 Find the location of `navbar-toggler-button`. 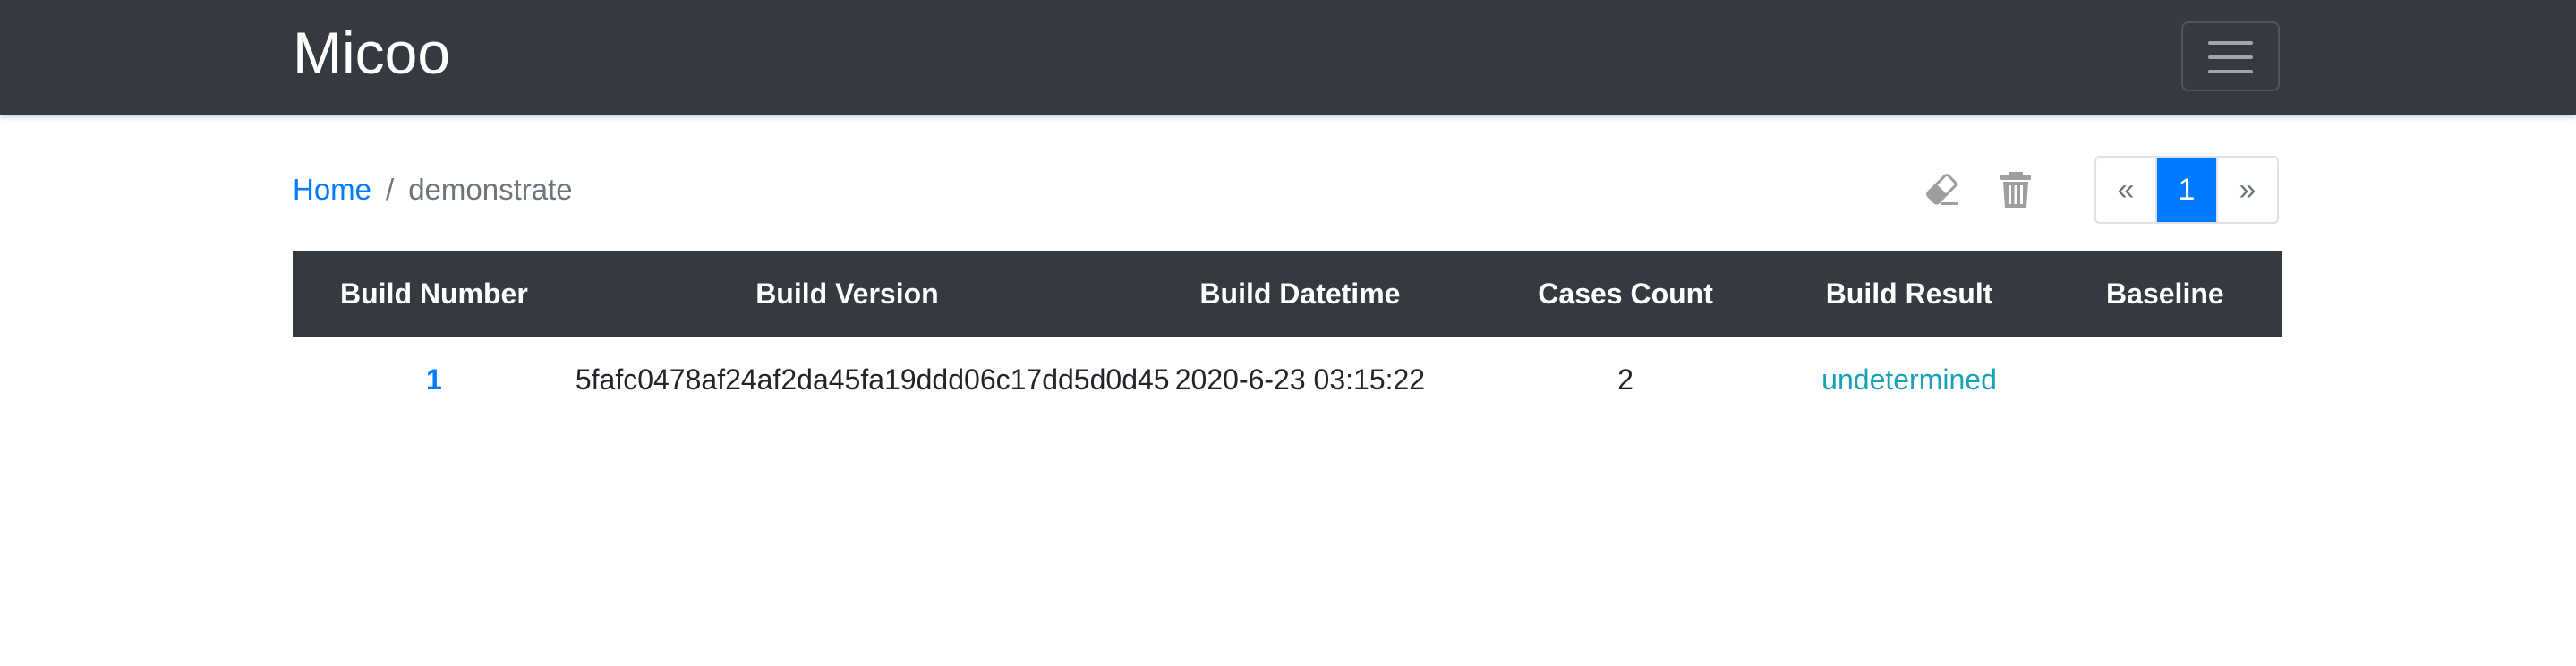

navbar-toggler-button is located at coordinates (2230, 56).